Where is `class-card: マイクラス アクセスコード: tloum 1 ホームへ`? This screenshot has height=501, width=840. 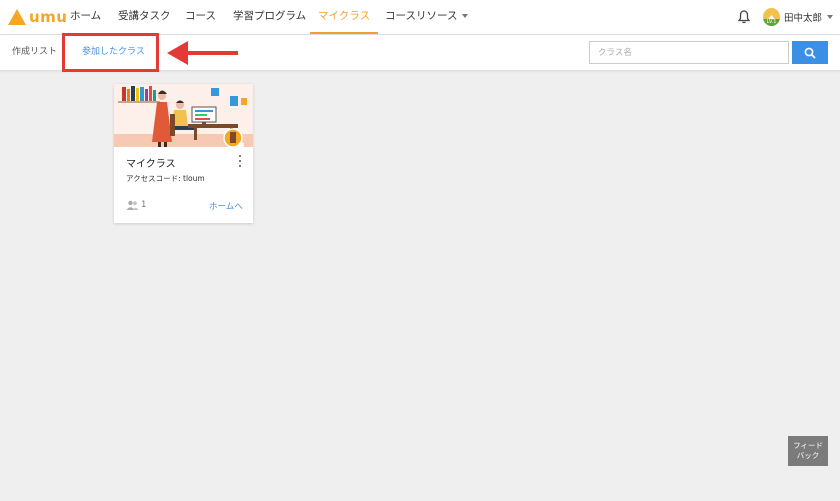
class-card: マイクラス アクセスコード: tloum 1 ホームへ is located at coordinates (183, 153).